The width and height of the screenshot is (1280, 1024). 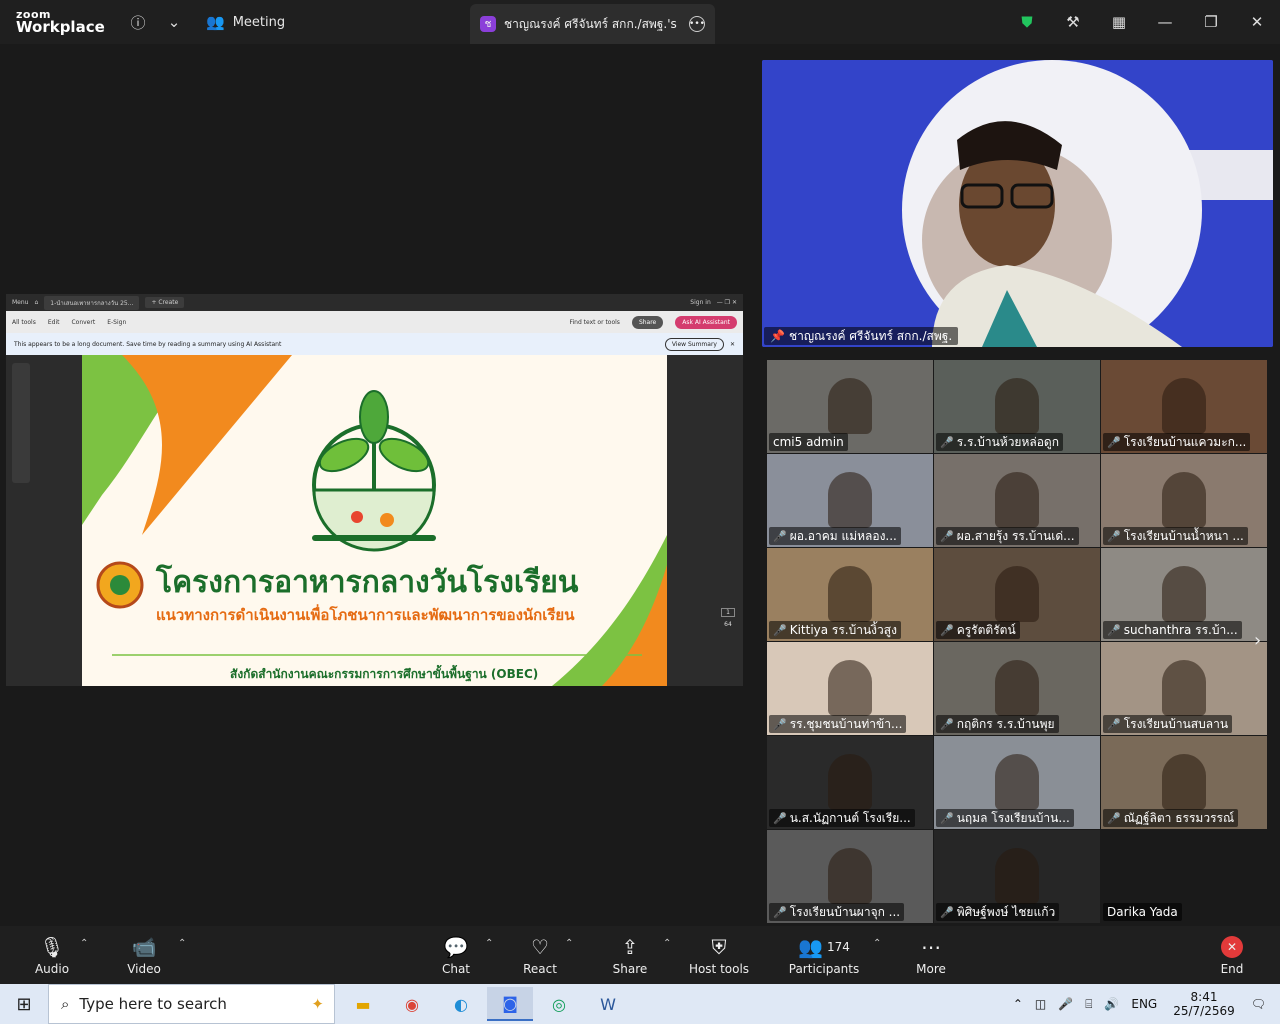 What do you see at coordinates (24, 1004) in the screenshot?
I see `windows-start-icon: ⊞` at bounding box center [24, 1004].